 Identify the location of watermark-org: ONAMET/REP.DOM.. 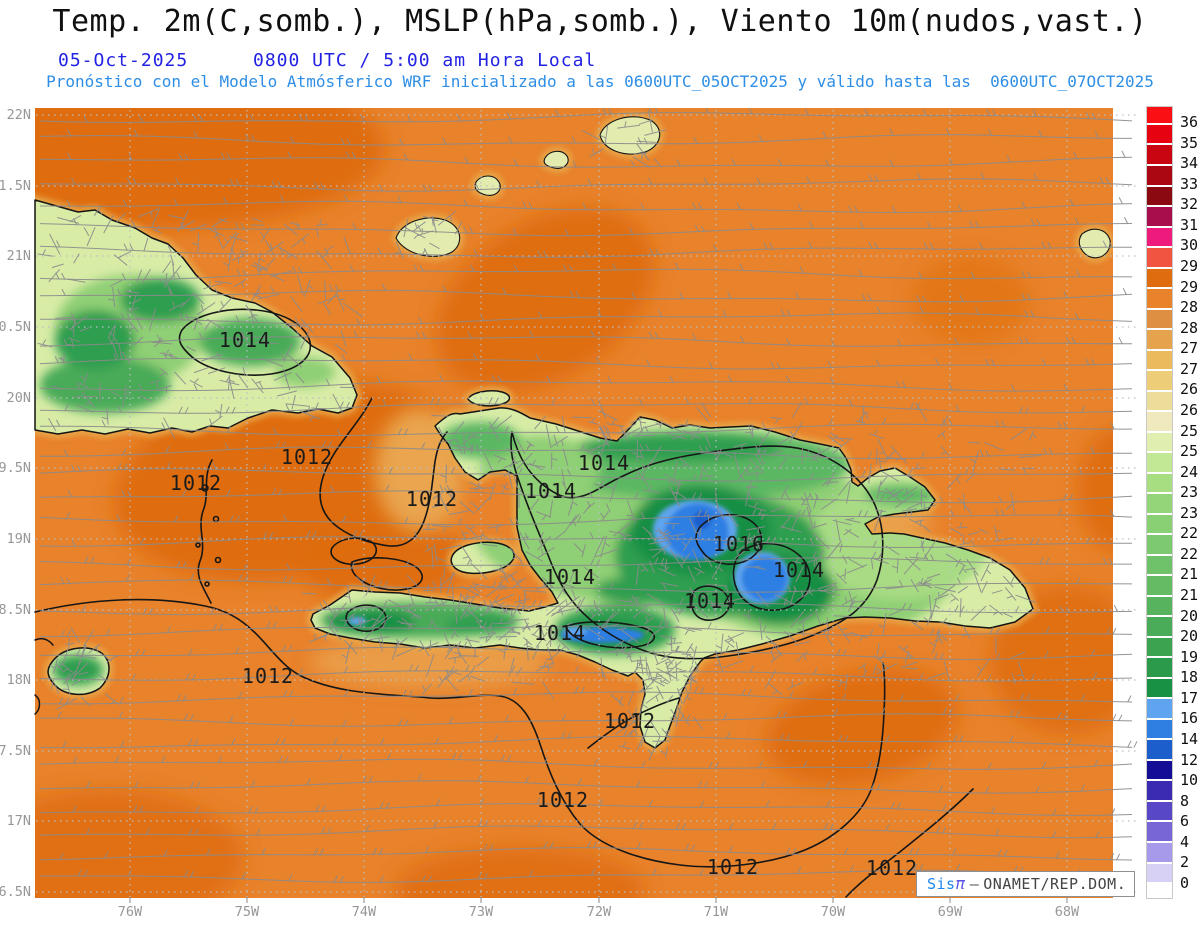
(1055, 884).